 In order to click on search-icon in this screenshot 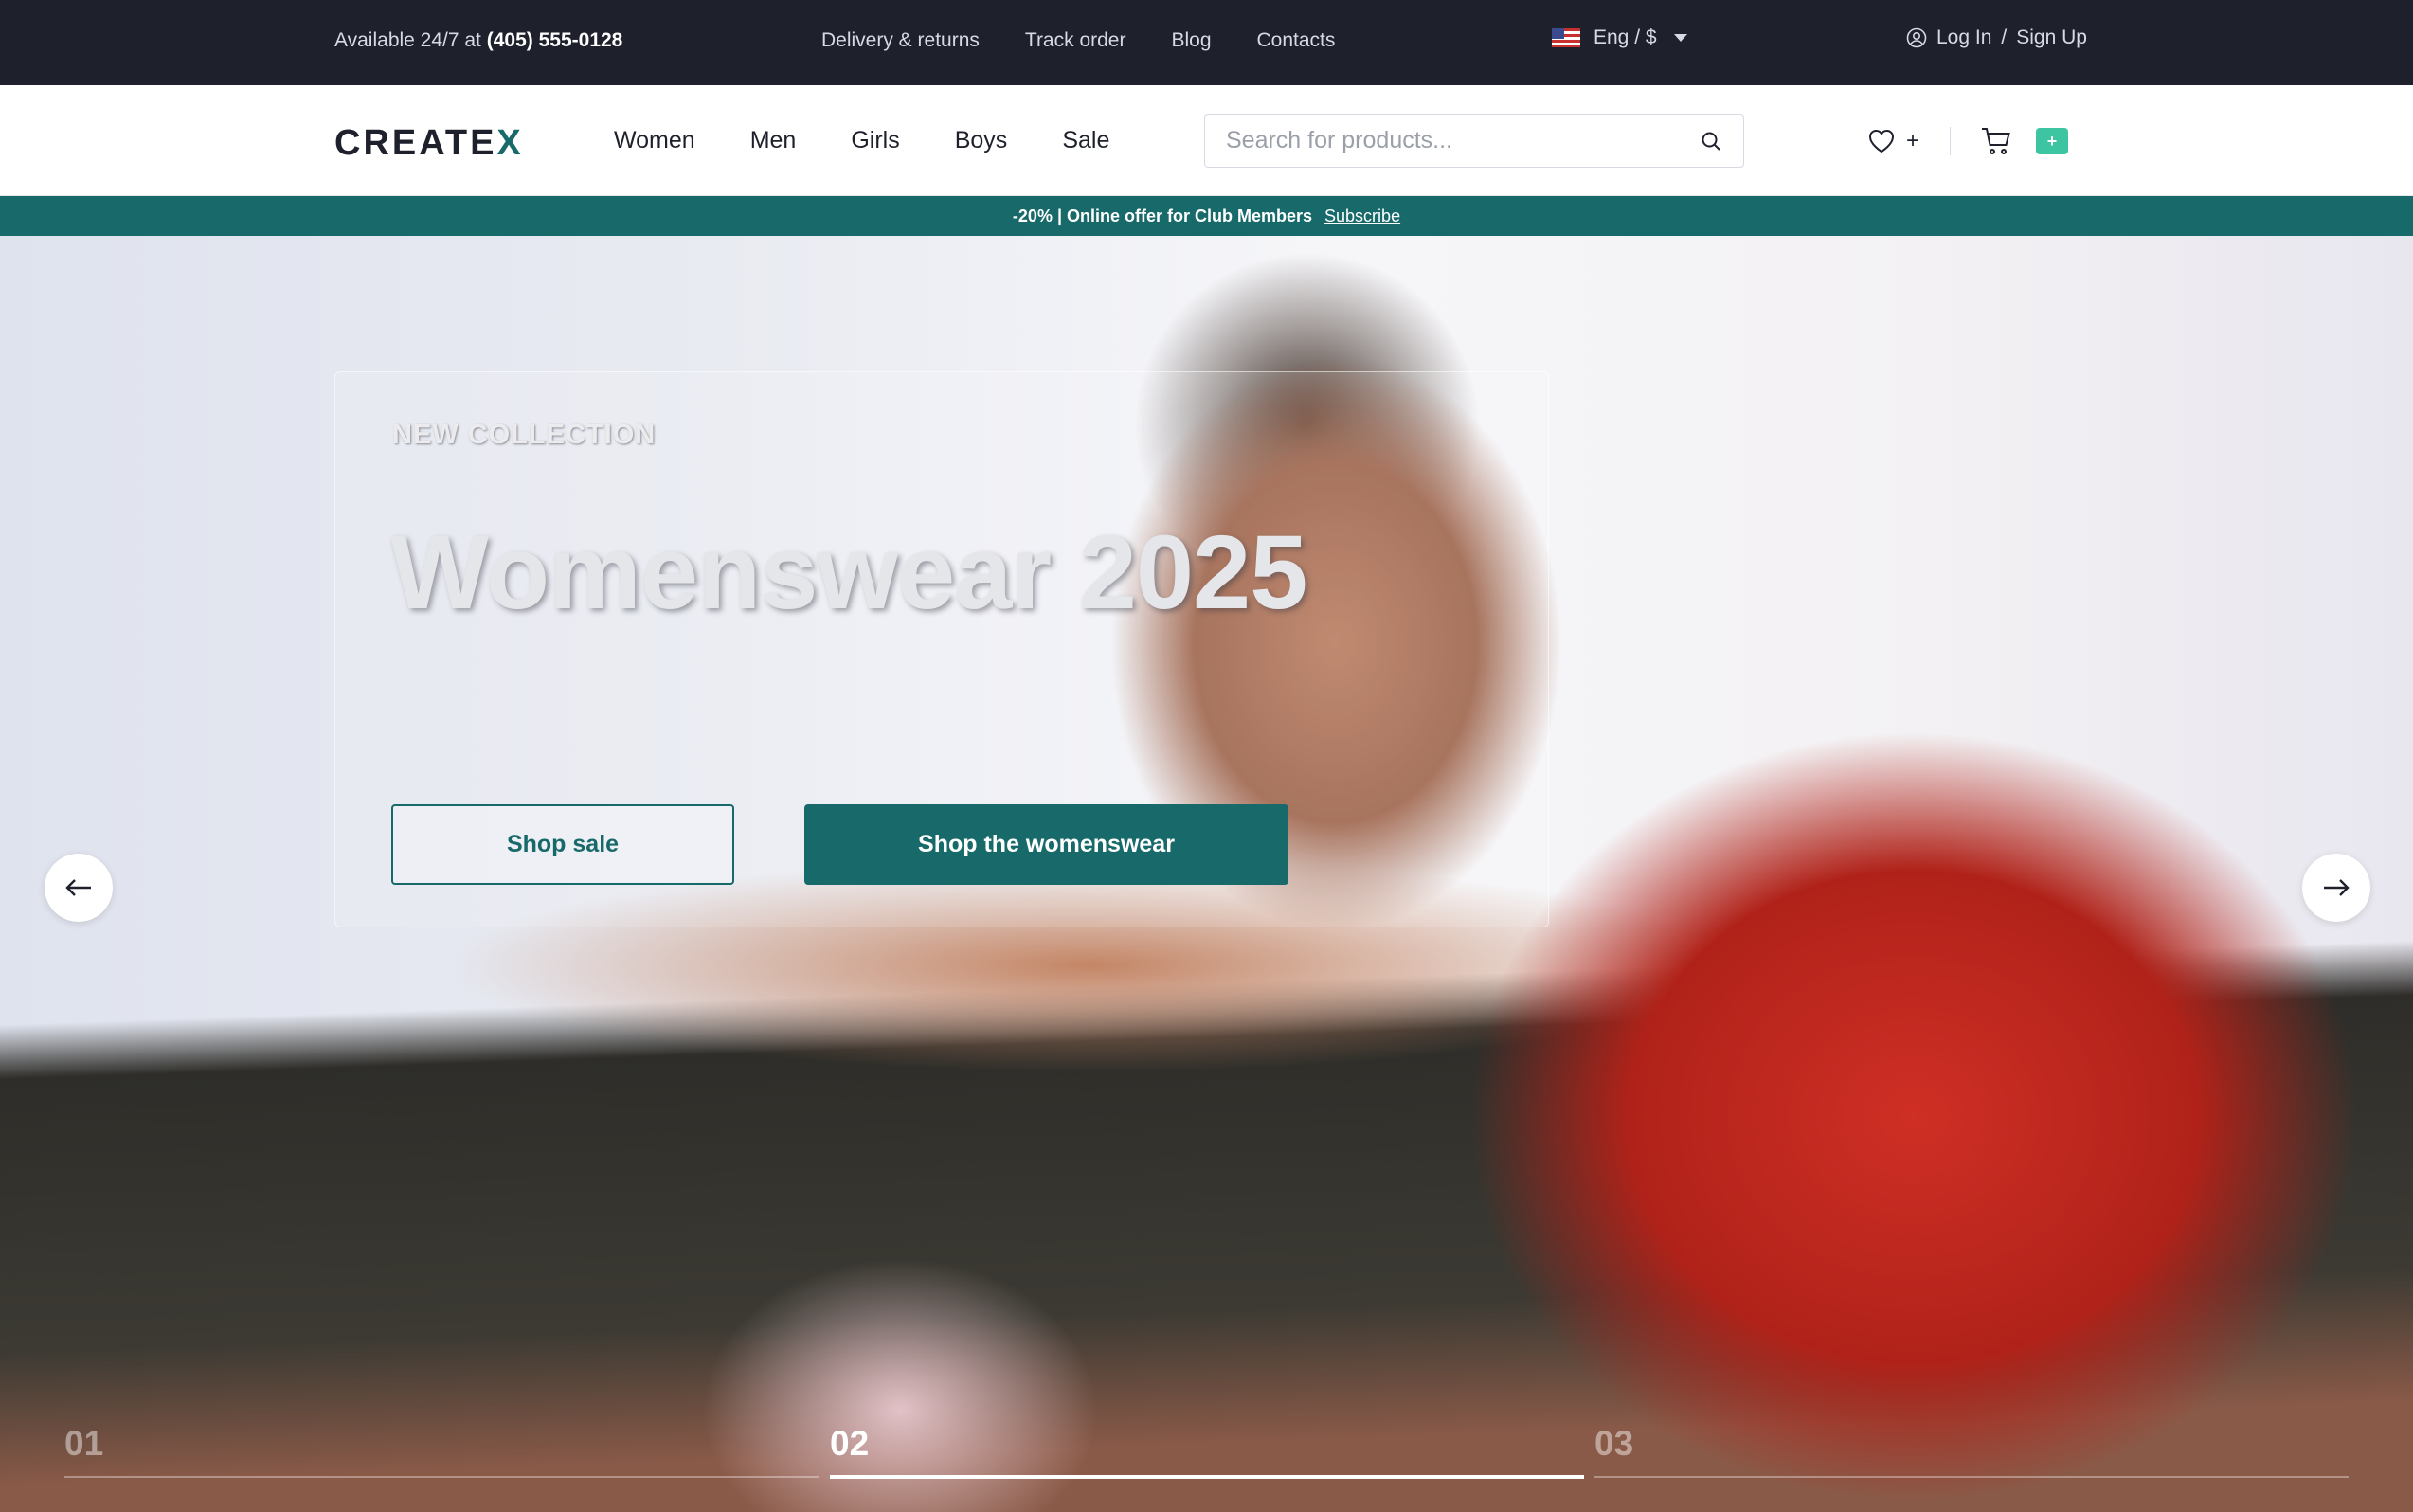, I will do `click(1711, 141)`.